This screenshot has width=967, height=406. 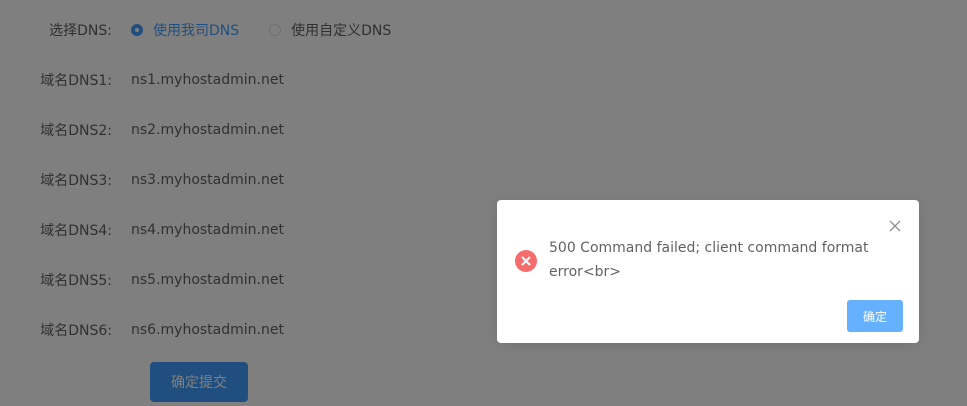 I want to click on ok-button: 确定, so click(x=875, y=316).